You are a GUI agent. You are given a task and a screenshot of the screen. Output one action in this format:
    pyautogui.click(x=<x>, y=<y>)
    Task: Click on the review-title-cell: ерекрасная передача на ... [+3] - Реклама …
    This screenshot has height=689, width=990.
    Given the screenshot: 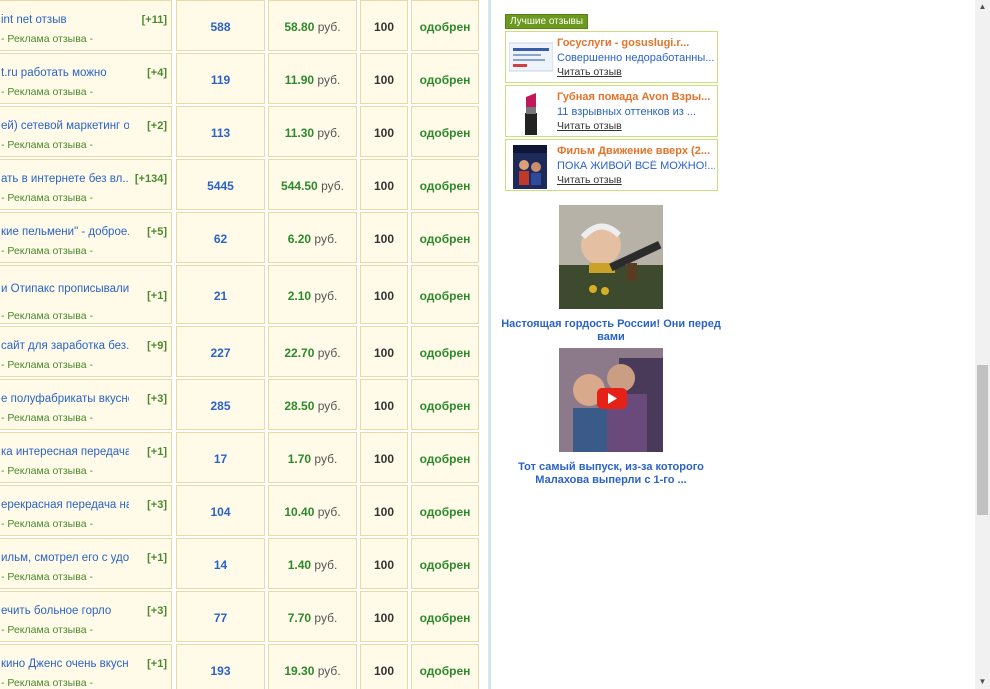 What is the action you would take?
    pyautogui.click(x=86, y=510)
    